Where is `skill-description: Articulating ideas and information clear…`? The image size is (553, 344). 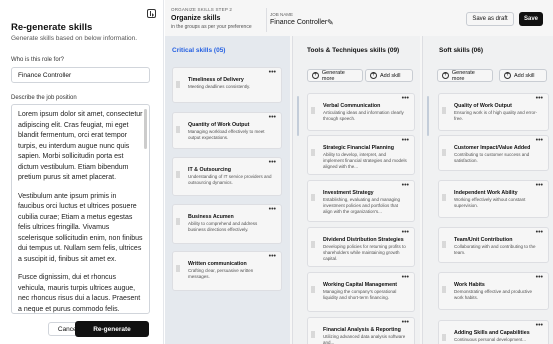 skill-description: Articulating ideas and information clear… is located at coordinates (363, 115).